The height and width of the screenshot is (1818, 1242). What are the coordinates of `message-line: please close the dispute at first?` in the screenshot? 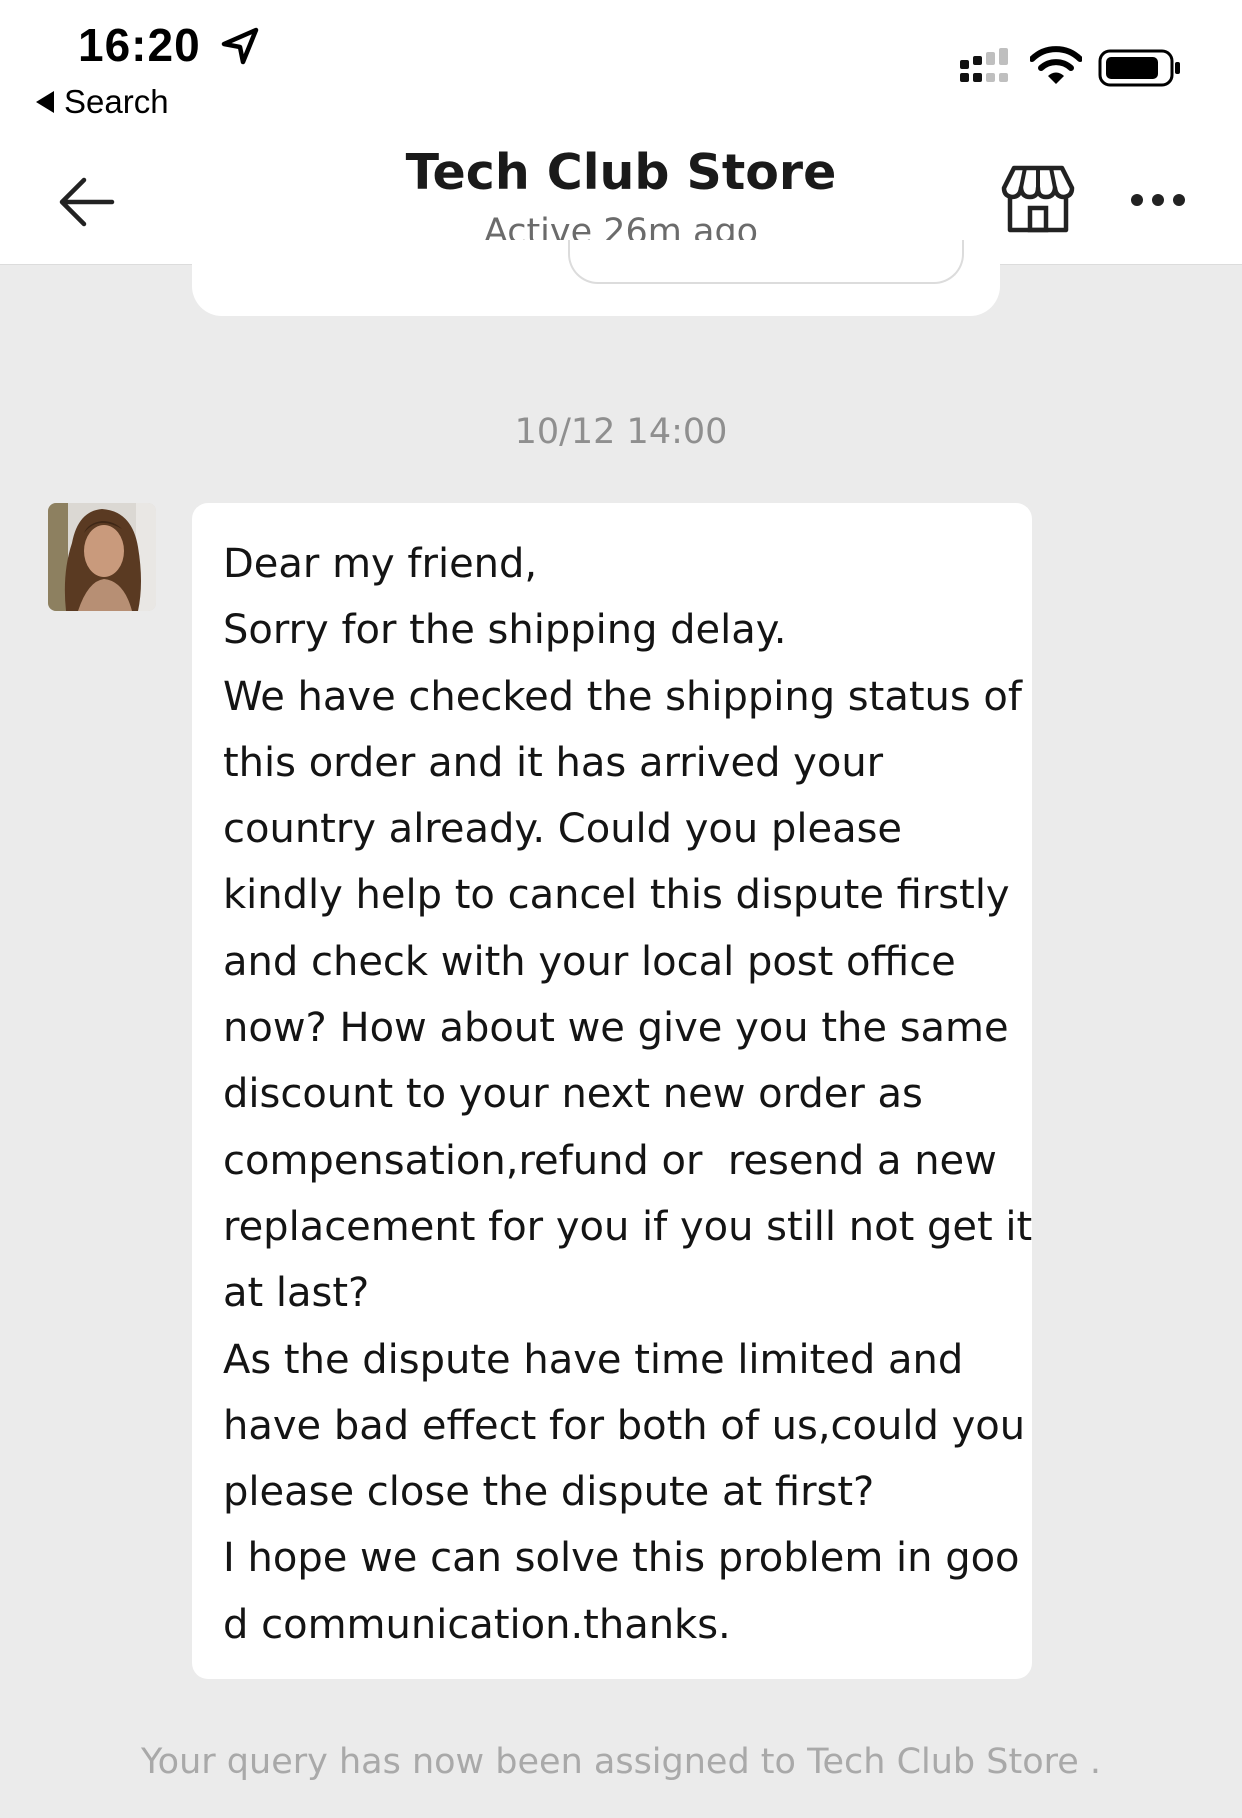 It's located at (549, 1492).